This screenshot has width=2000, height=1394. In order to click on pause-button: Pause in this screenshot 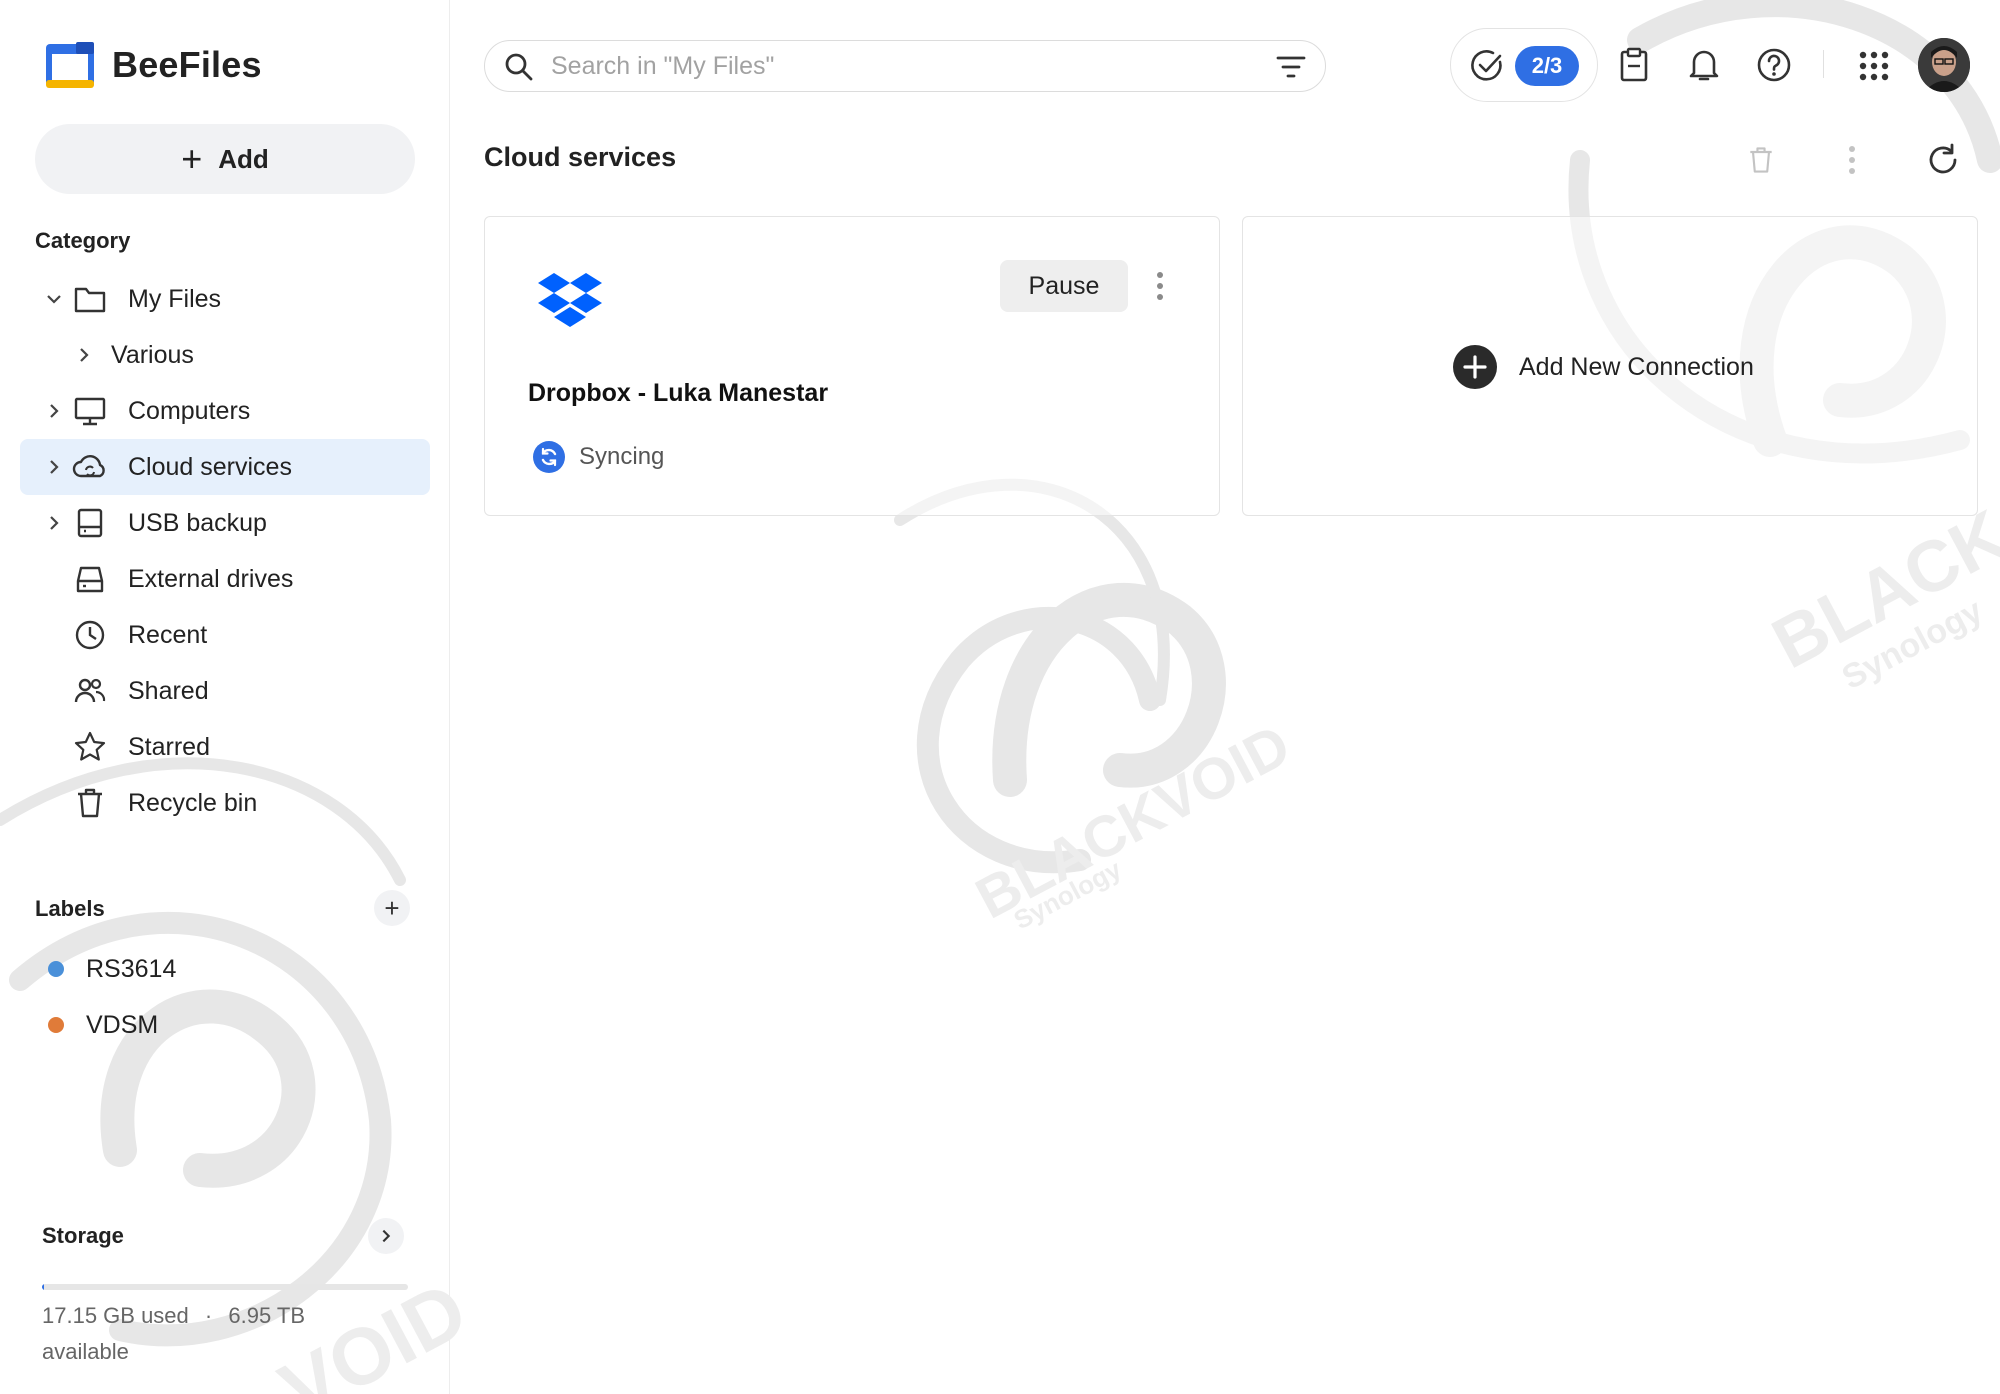, I will do `click(1064, 286)`.